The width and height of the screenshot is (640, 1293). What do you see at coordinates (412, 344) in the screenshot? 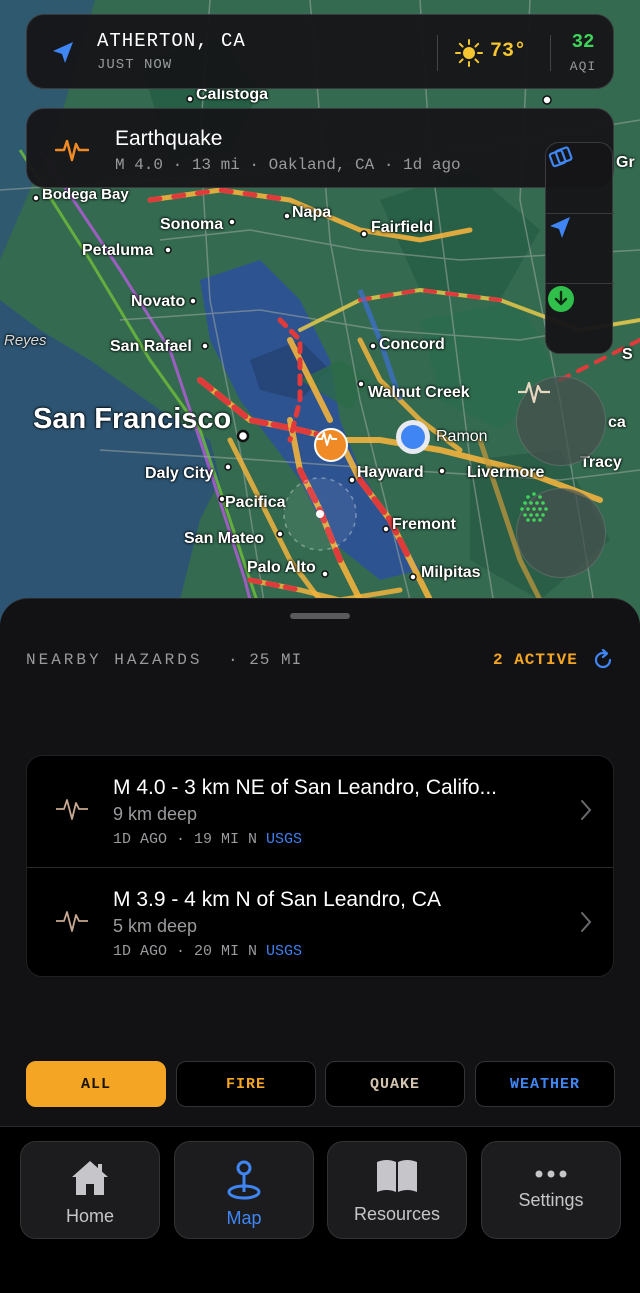
I see `map-label-concord: Concord` at bounding box center [412, 344].